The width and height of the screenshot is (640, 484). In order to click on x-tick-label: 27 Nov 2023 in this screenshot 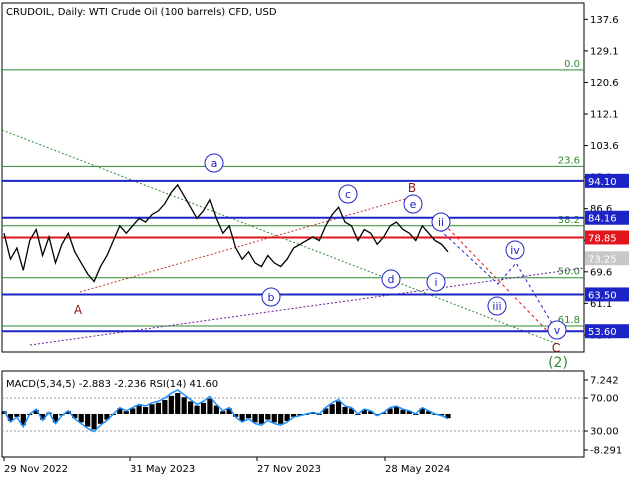, I will do `click(289, 469)`.